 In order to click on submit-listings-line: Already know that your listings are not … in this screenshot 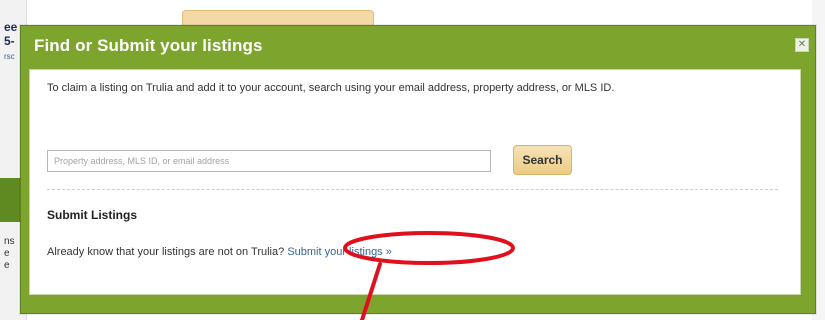, I will do `click(219, 252)`.